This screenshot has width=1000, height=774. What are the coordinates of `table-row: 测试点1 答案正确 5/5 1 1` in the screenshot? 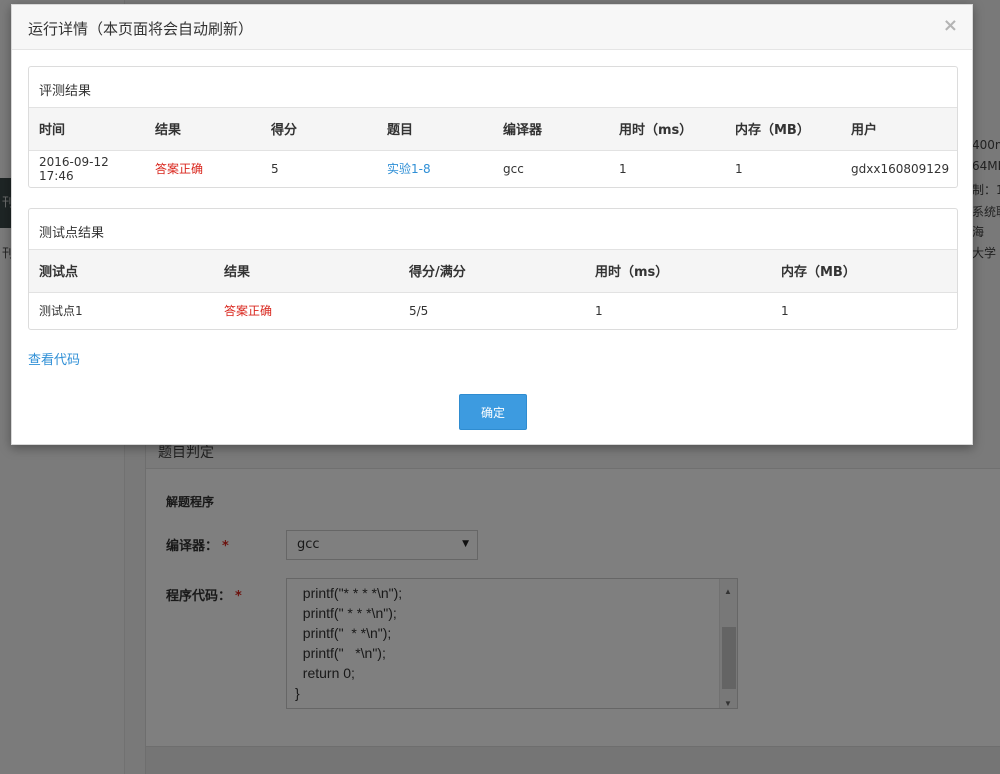 It's located at (493, 310).